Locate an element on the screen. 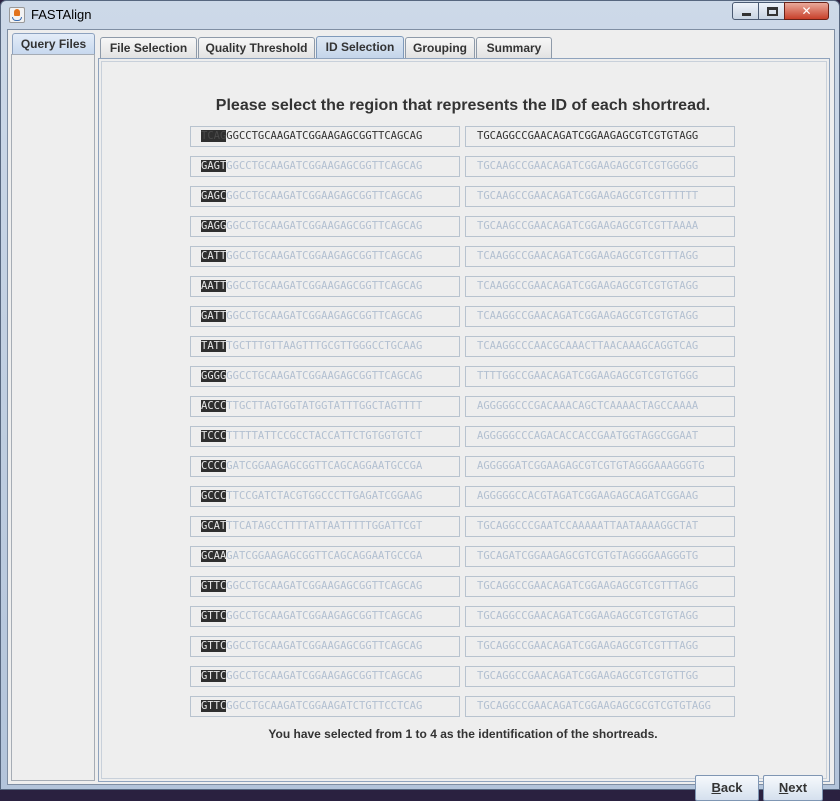 Image resolution: width=840 pixels, height=801 pixels. shortread-right-field: TCAAGGCCCAACGCAAACTTAACAAAGCAGGTCAG is located at coordinates (600, 346).